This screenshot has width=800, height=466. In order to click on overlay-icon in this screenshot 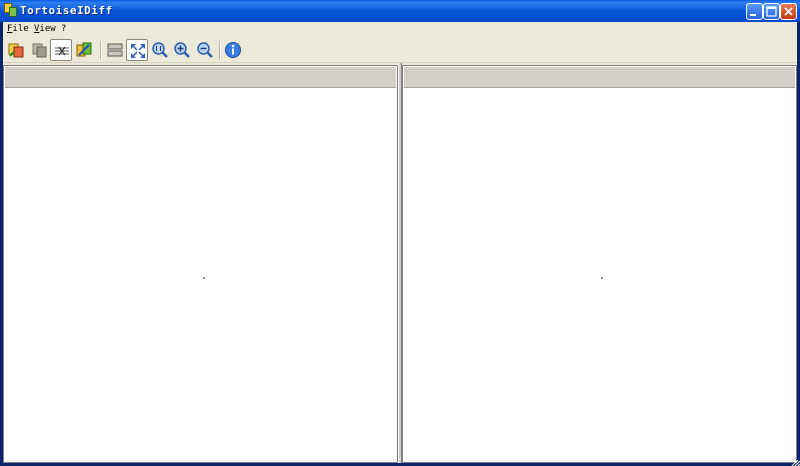, I will do `click(16, 50)`.